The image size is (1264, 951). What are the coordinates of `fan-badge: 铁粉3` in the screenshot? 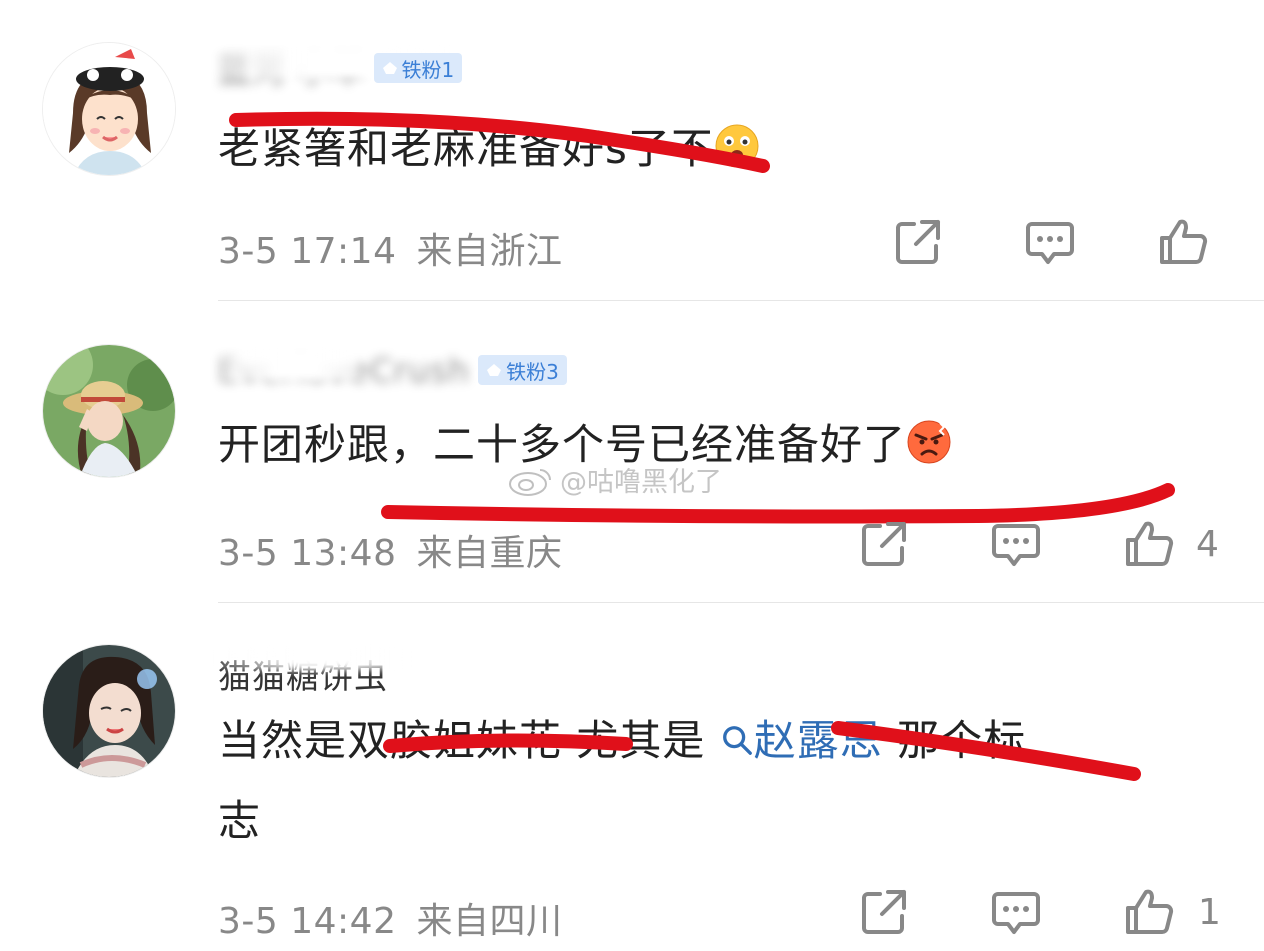 It's located at (522, 370).